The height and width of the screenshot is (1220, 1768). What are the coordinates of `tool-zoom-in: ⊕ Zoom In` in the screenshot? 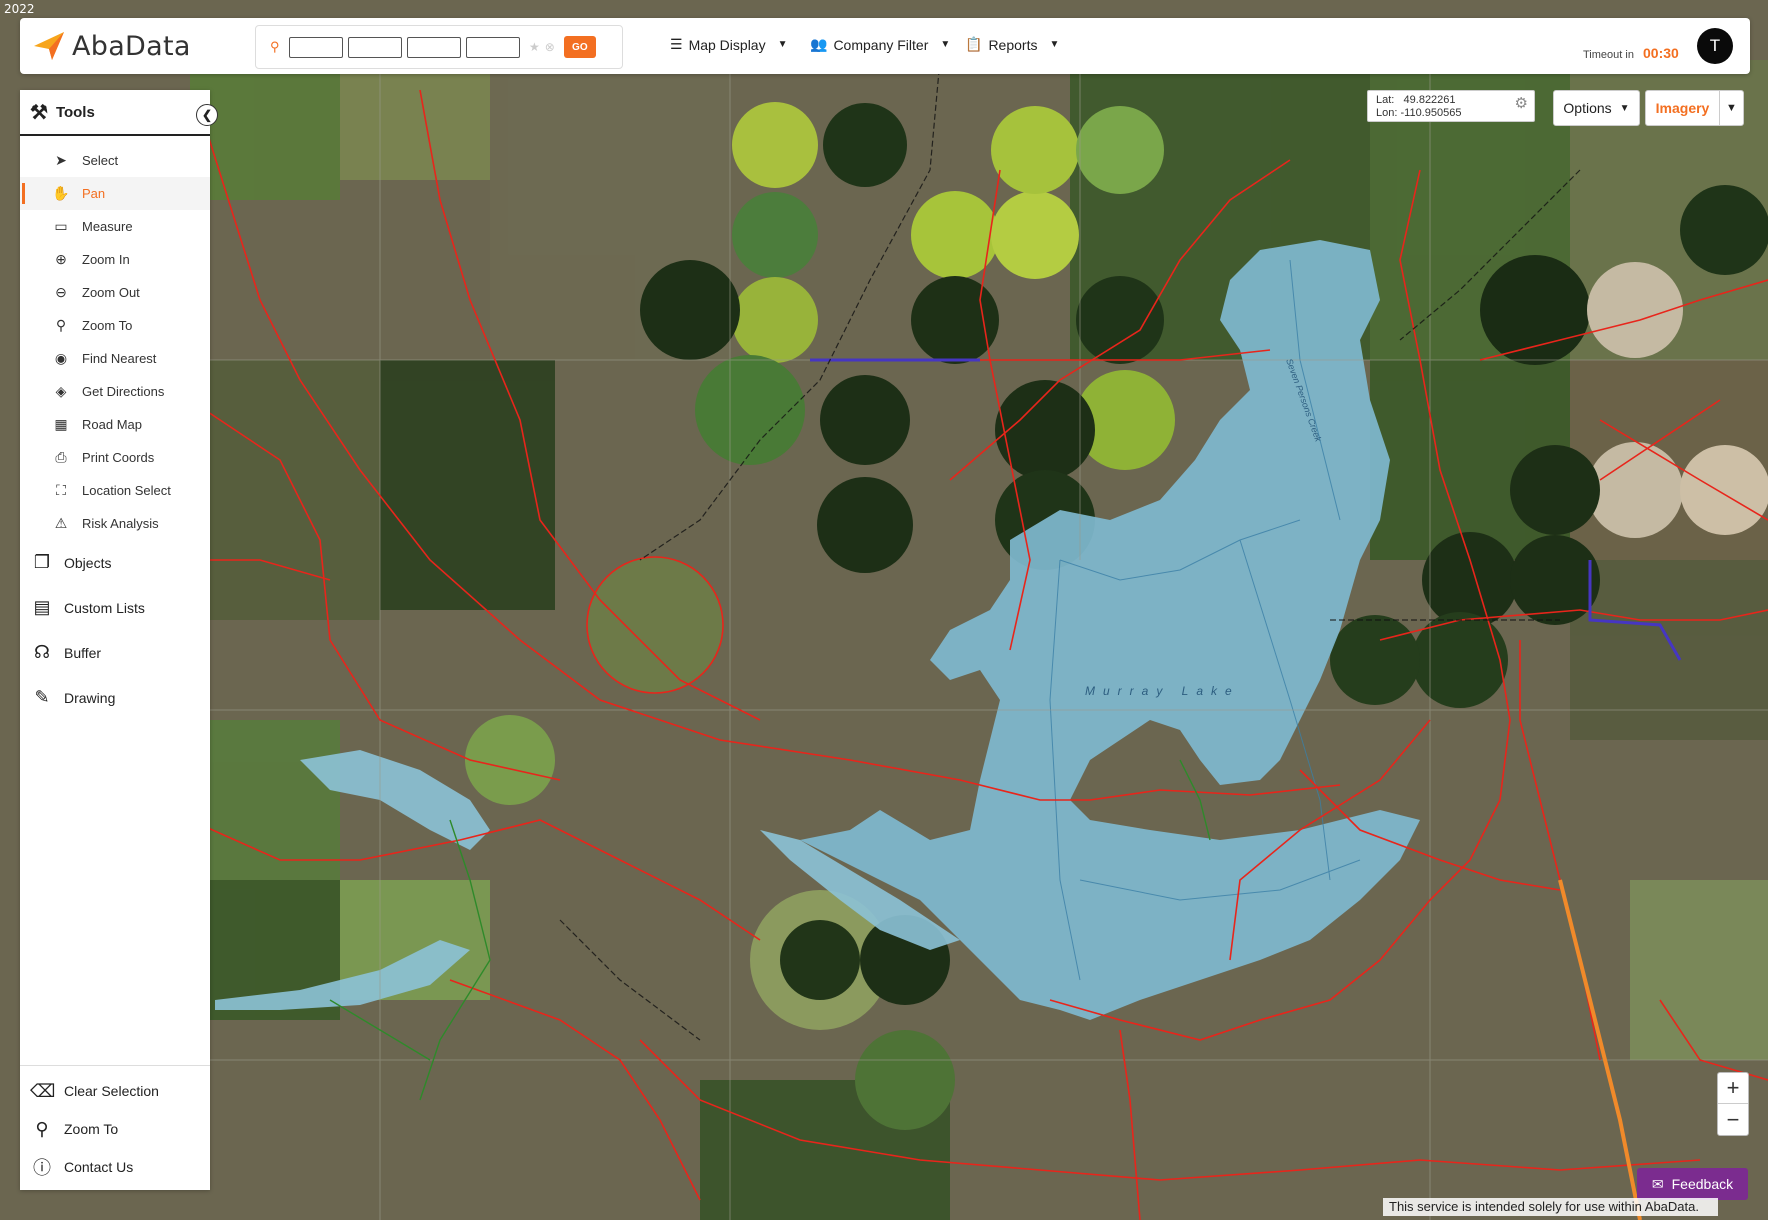 It's located at (115, 259).